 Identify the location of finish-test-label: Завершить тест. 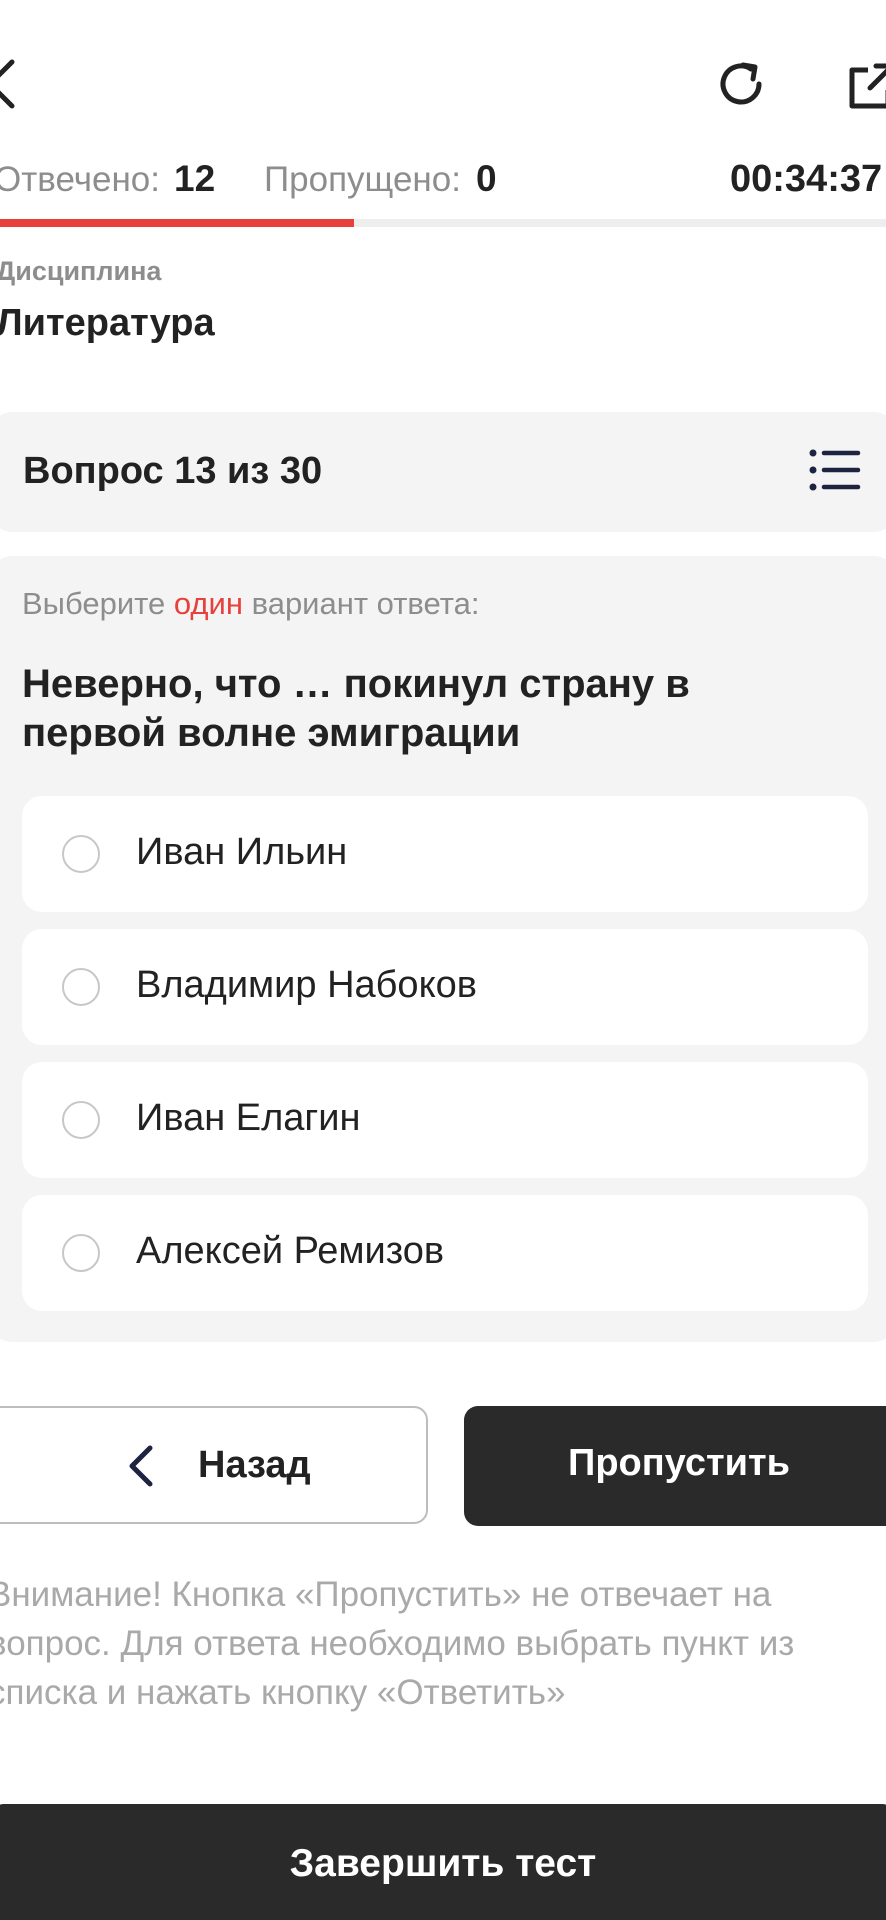
(443, 1863).